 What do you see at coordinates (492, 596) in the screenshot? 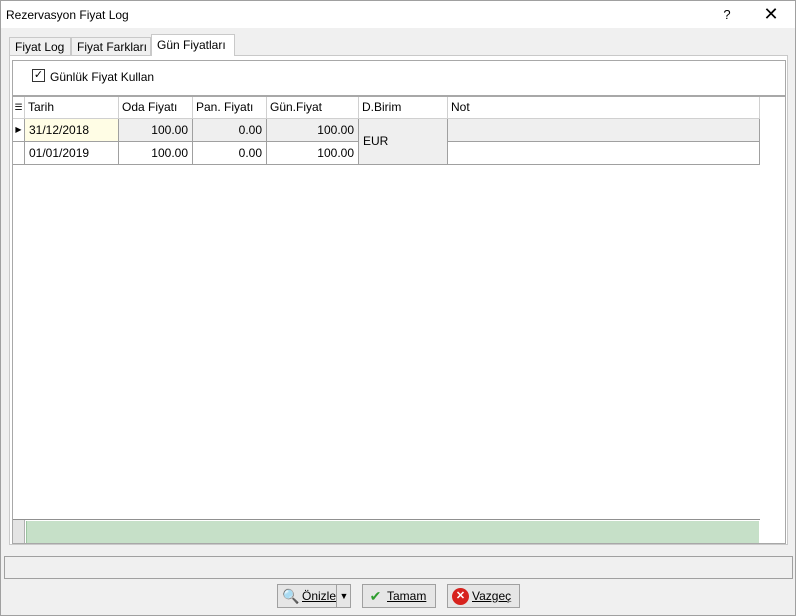
I see `cancel-button-label: Vazgeç` at bounding box center [492, 596].